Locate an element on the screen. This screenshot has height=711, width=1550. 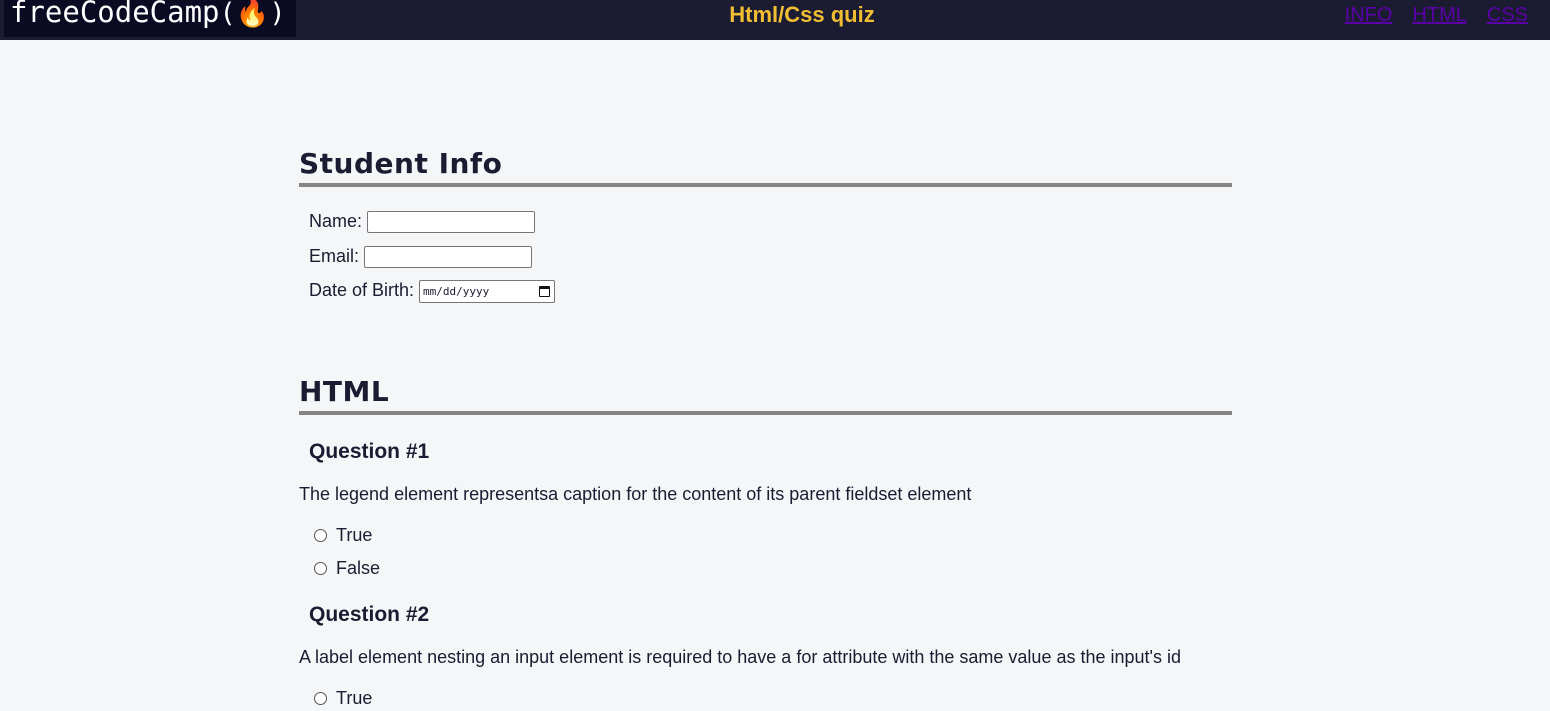
dob-placeholder: mm/dd/yyyy is located at coordinates (456, 291).